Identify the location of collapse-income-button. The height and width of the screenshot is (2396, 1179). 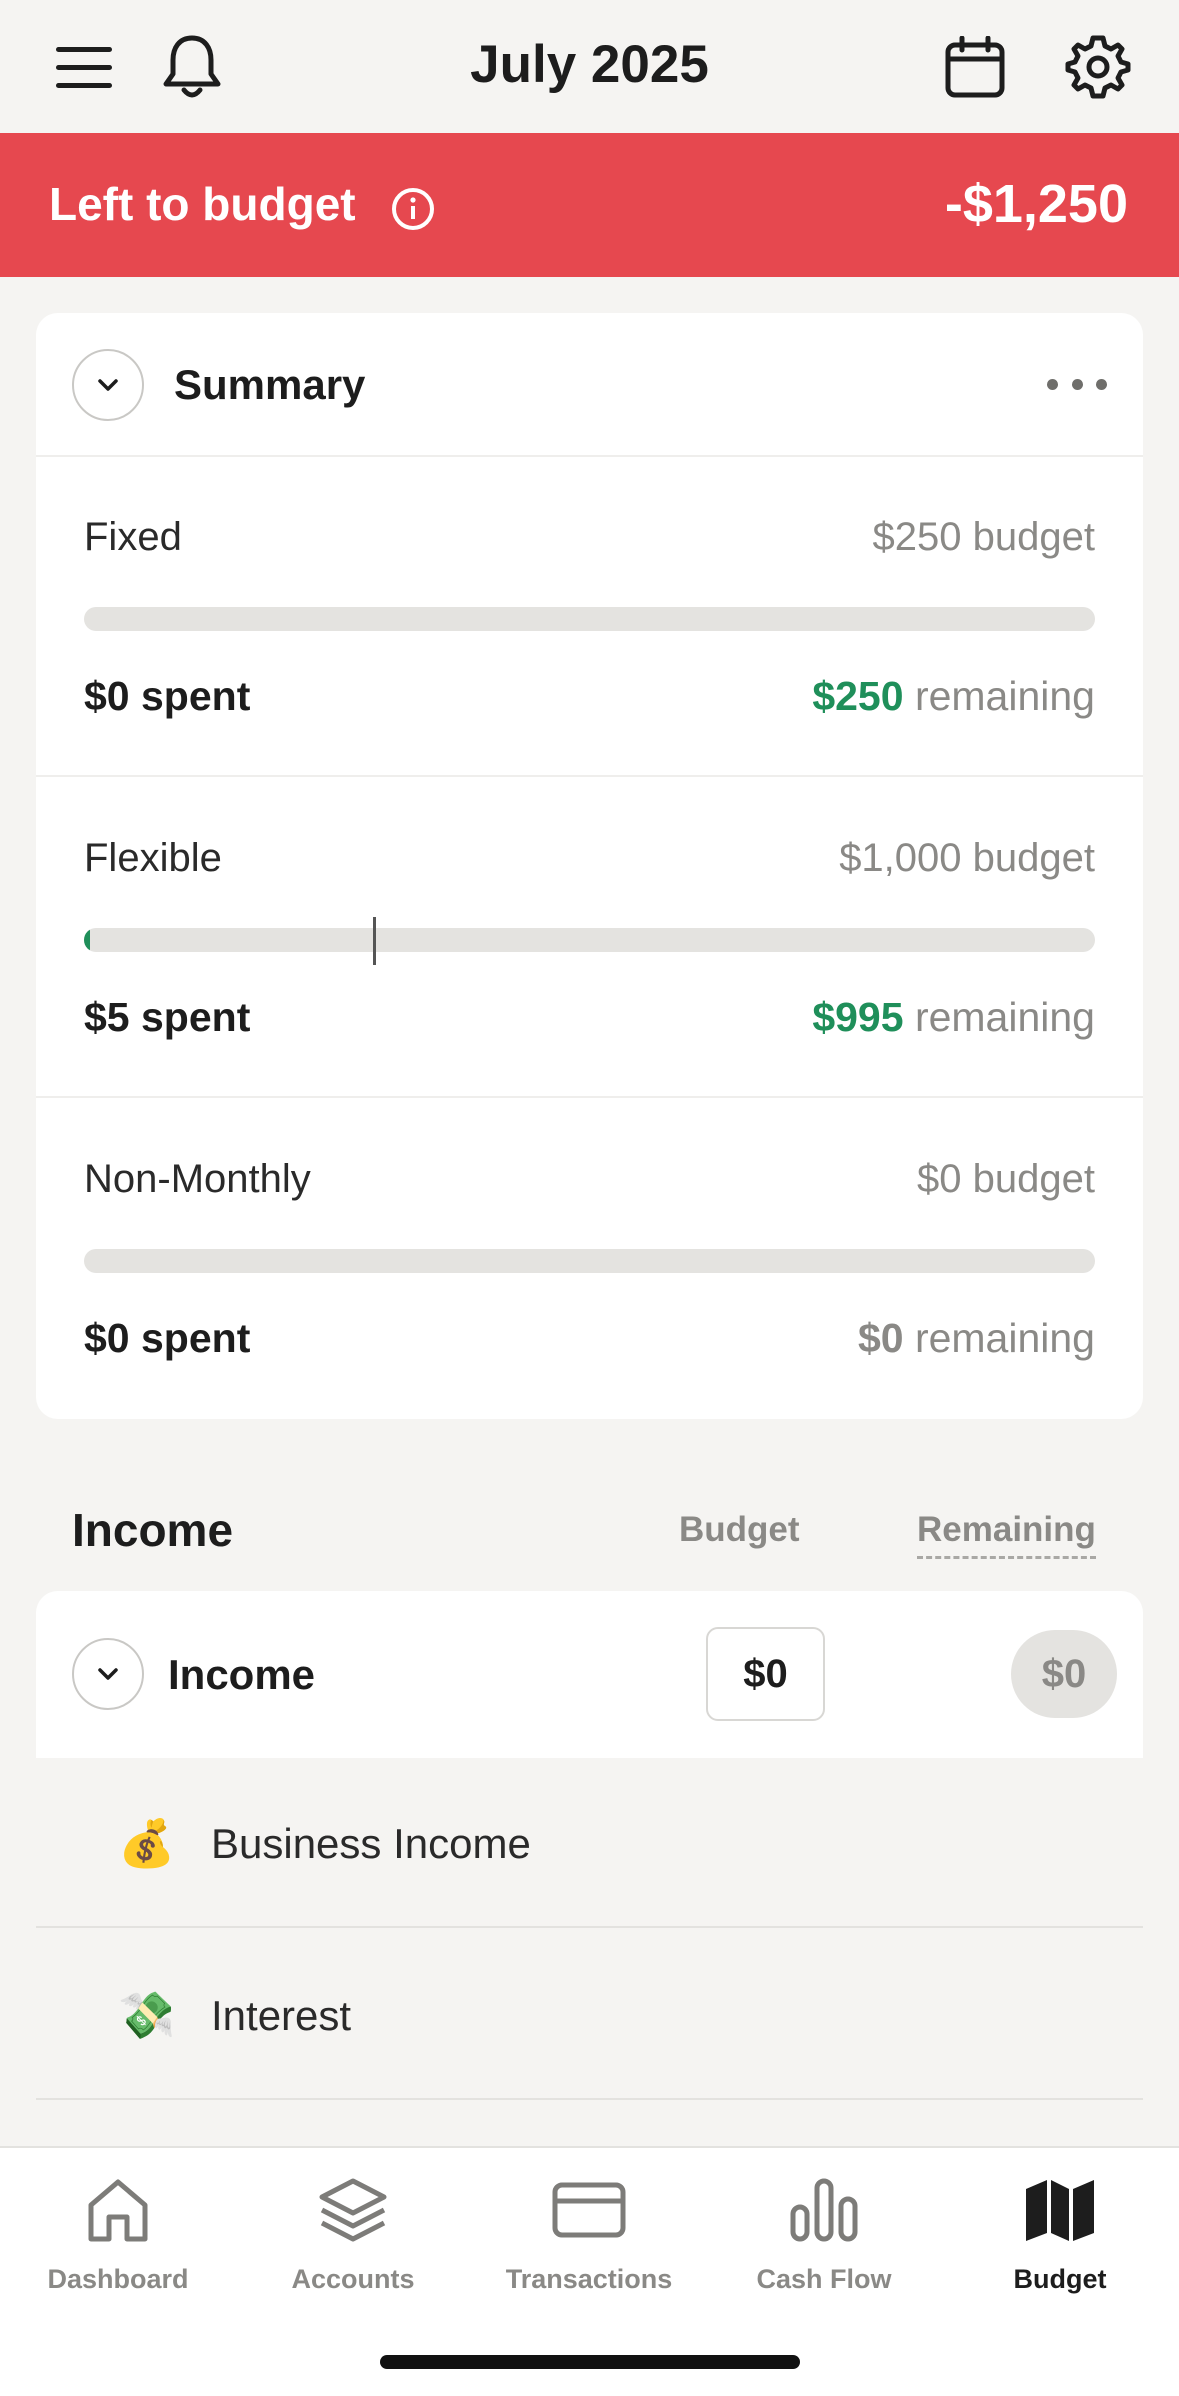
(108, 1674).